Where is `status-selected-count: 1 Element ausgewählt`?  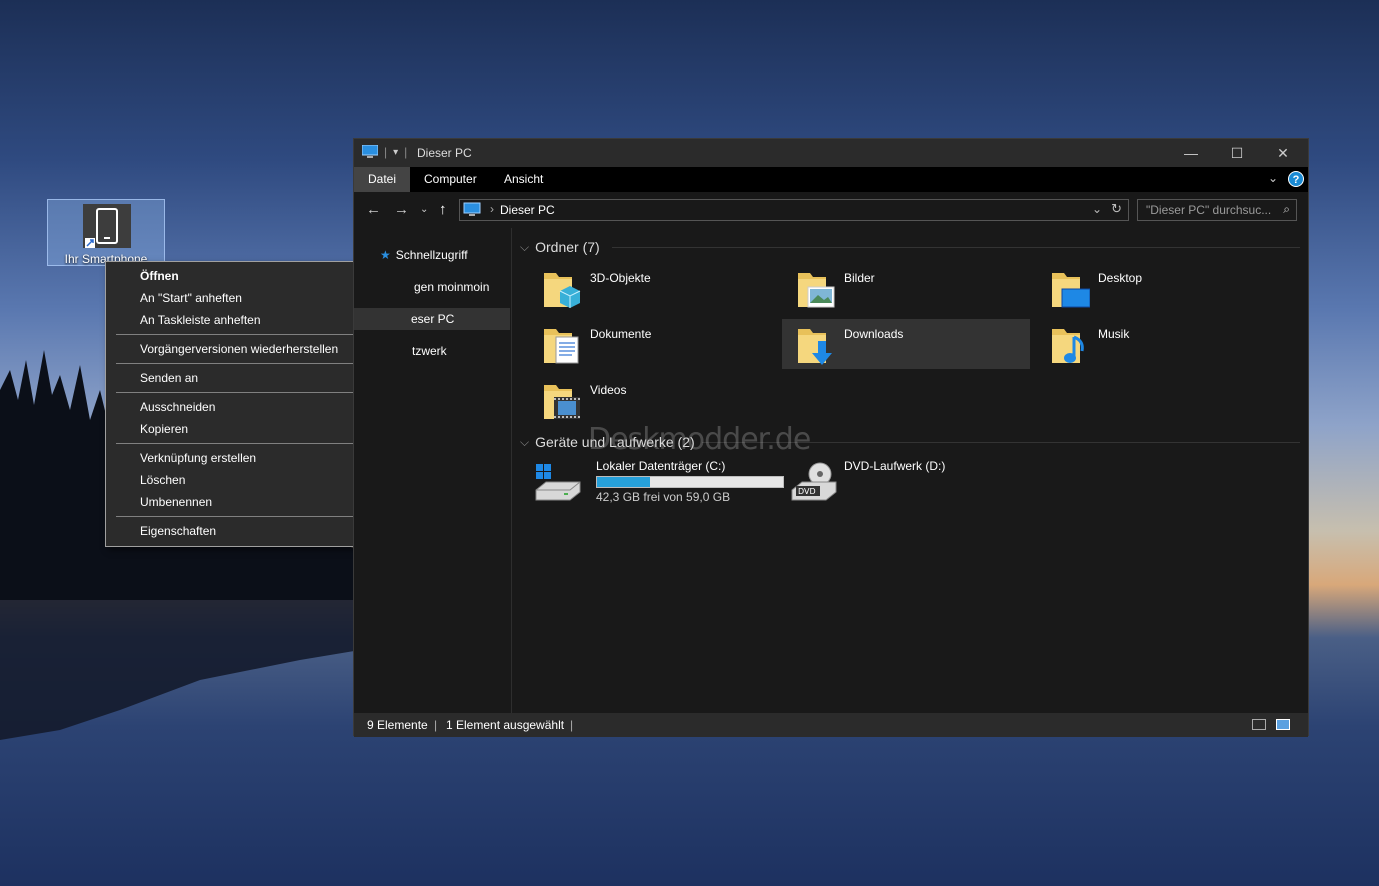 status-selected-count: 1 Element ausgewählt is located at coordinates (505, 725).